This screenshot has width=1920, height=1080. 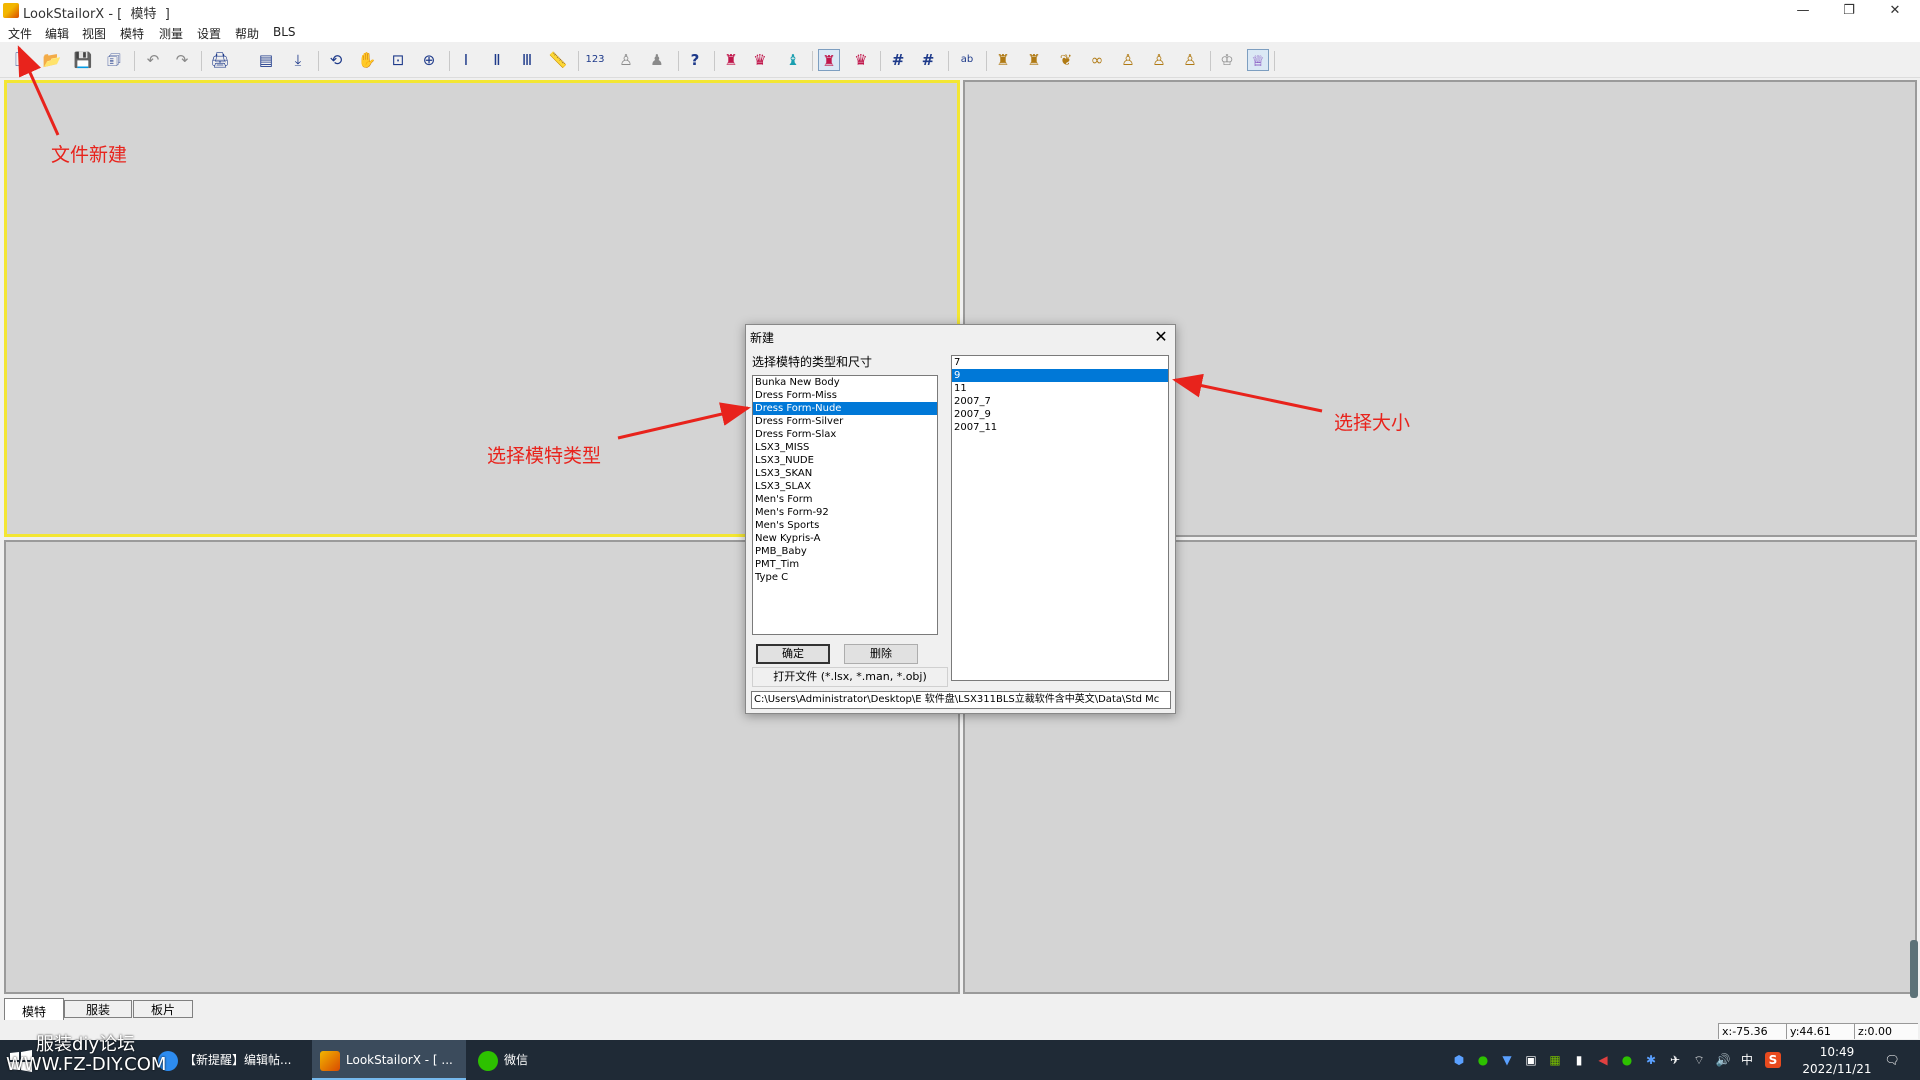 I want to click on model-type-item: Dress Form-Nude, so click(x=845, y=408).